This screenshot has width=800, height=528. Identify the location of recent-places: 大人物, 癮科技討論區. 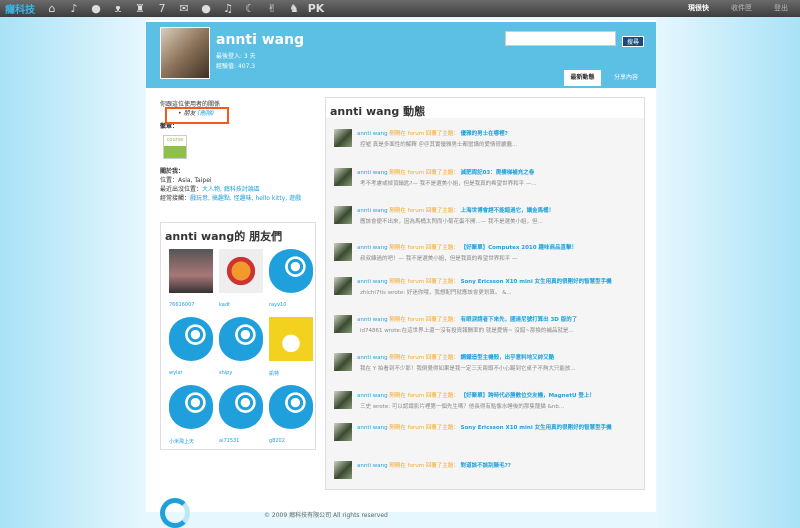
(231, 189).